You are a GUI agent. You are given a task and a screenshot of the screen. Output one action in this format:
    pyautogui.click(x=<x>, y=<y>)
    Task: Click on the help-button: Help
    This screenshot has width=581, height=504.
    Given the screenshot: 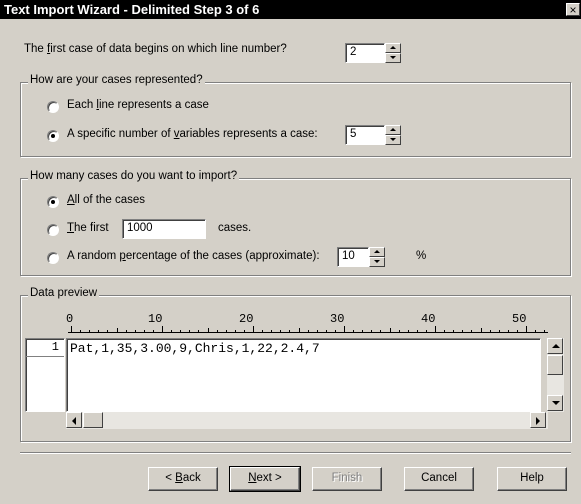 What is the action you would take?
    pyautogui.click(x=532, y=479)
    